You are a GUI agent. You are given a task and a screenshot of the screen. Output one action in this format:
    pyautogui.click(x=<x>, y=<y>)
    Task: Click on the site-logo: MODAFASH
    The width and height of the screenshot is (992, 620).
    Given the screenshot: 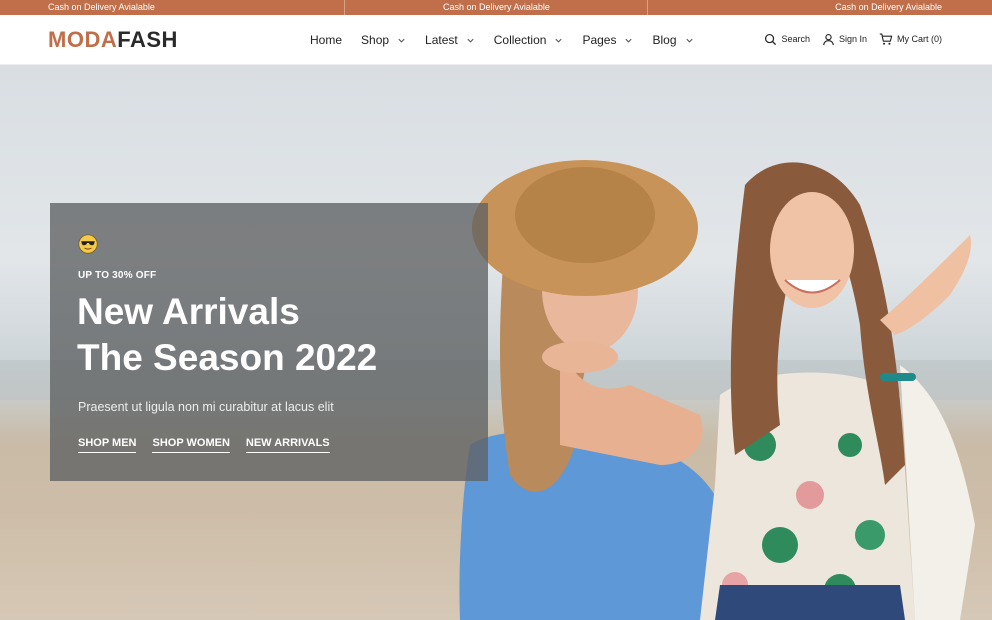 What is the action you would take?
    pyautogui.click(x=113, y=40)
    